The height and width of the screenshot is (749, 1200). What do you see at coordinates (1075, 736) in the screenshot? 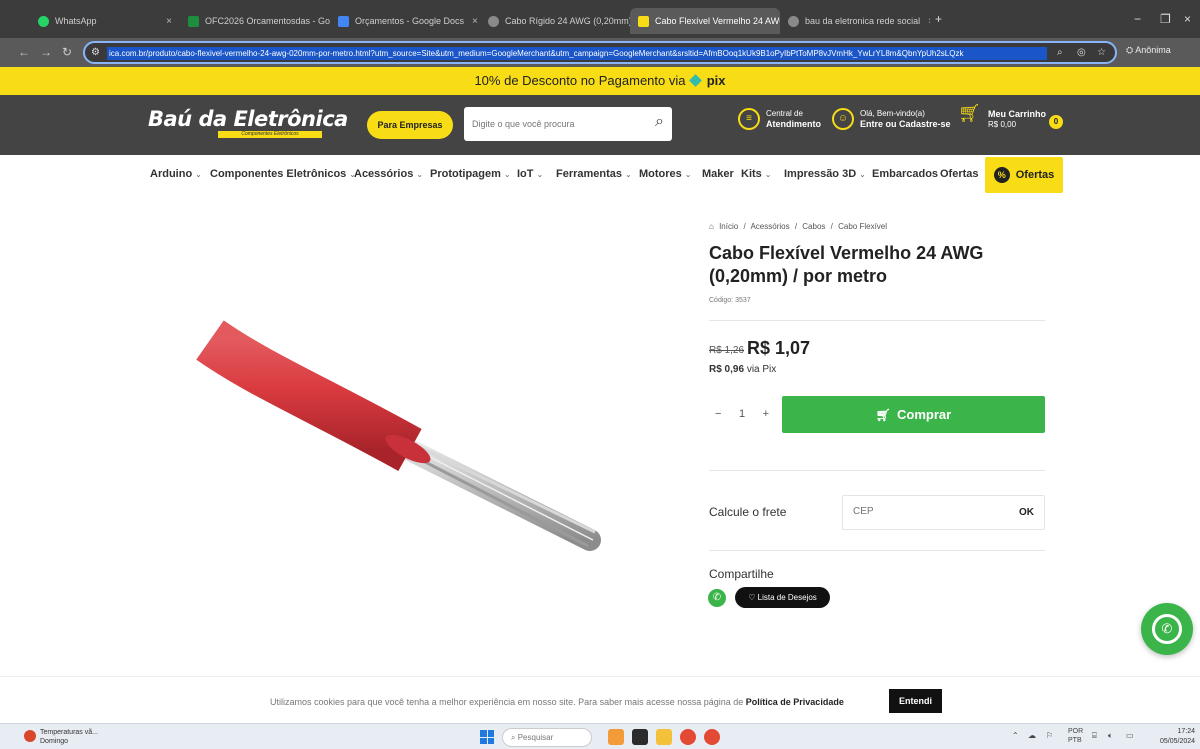
I see `language-indicator: POR PTB` at bounding box center [1075, 736].